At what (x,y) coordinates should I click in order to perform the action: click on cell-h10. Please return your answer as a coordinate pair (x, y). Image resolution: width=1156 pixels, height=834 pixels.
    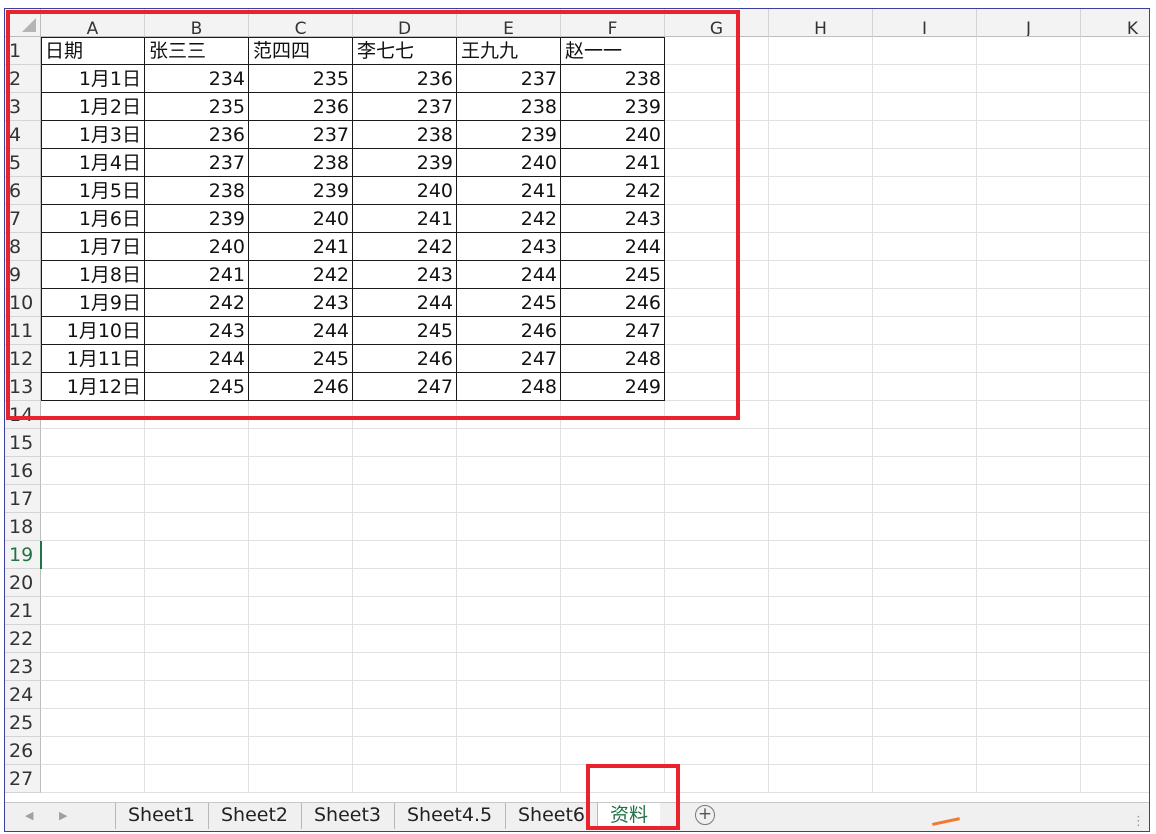
    Looking at the image, I should click on (821, 303).